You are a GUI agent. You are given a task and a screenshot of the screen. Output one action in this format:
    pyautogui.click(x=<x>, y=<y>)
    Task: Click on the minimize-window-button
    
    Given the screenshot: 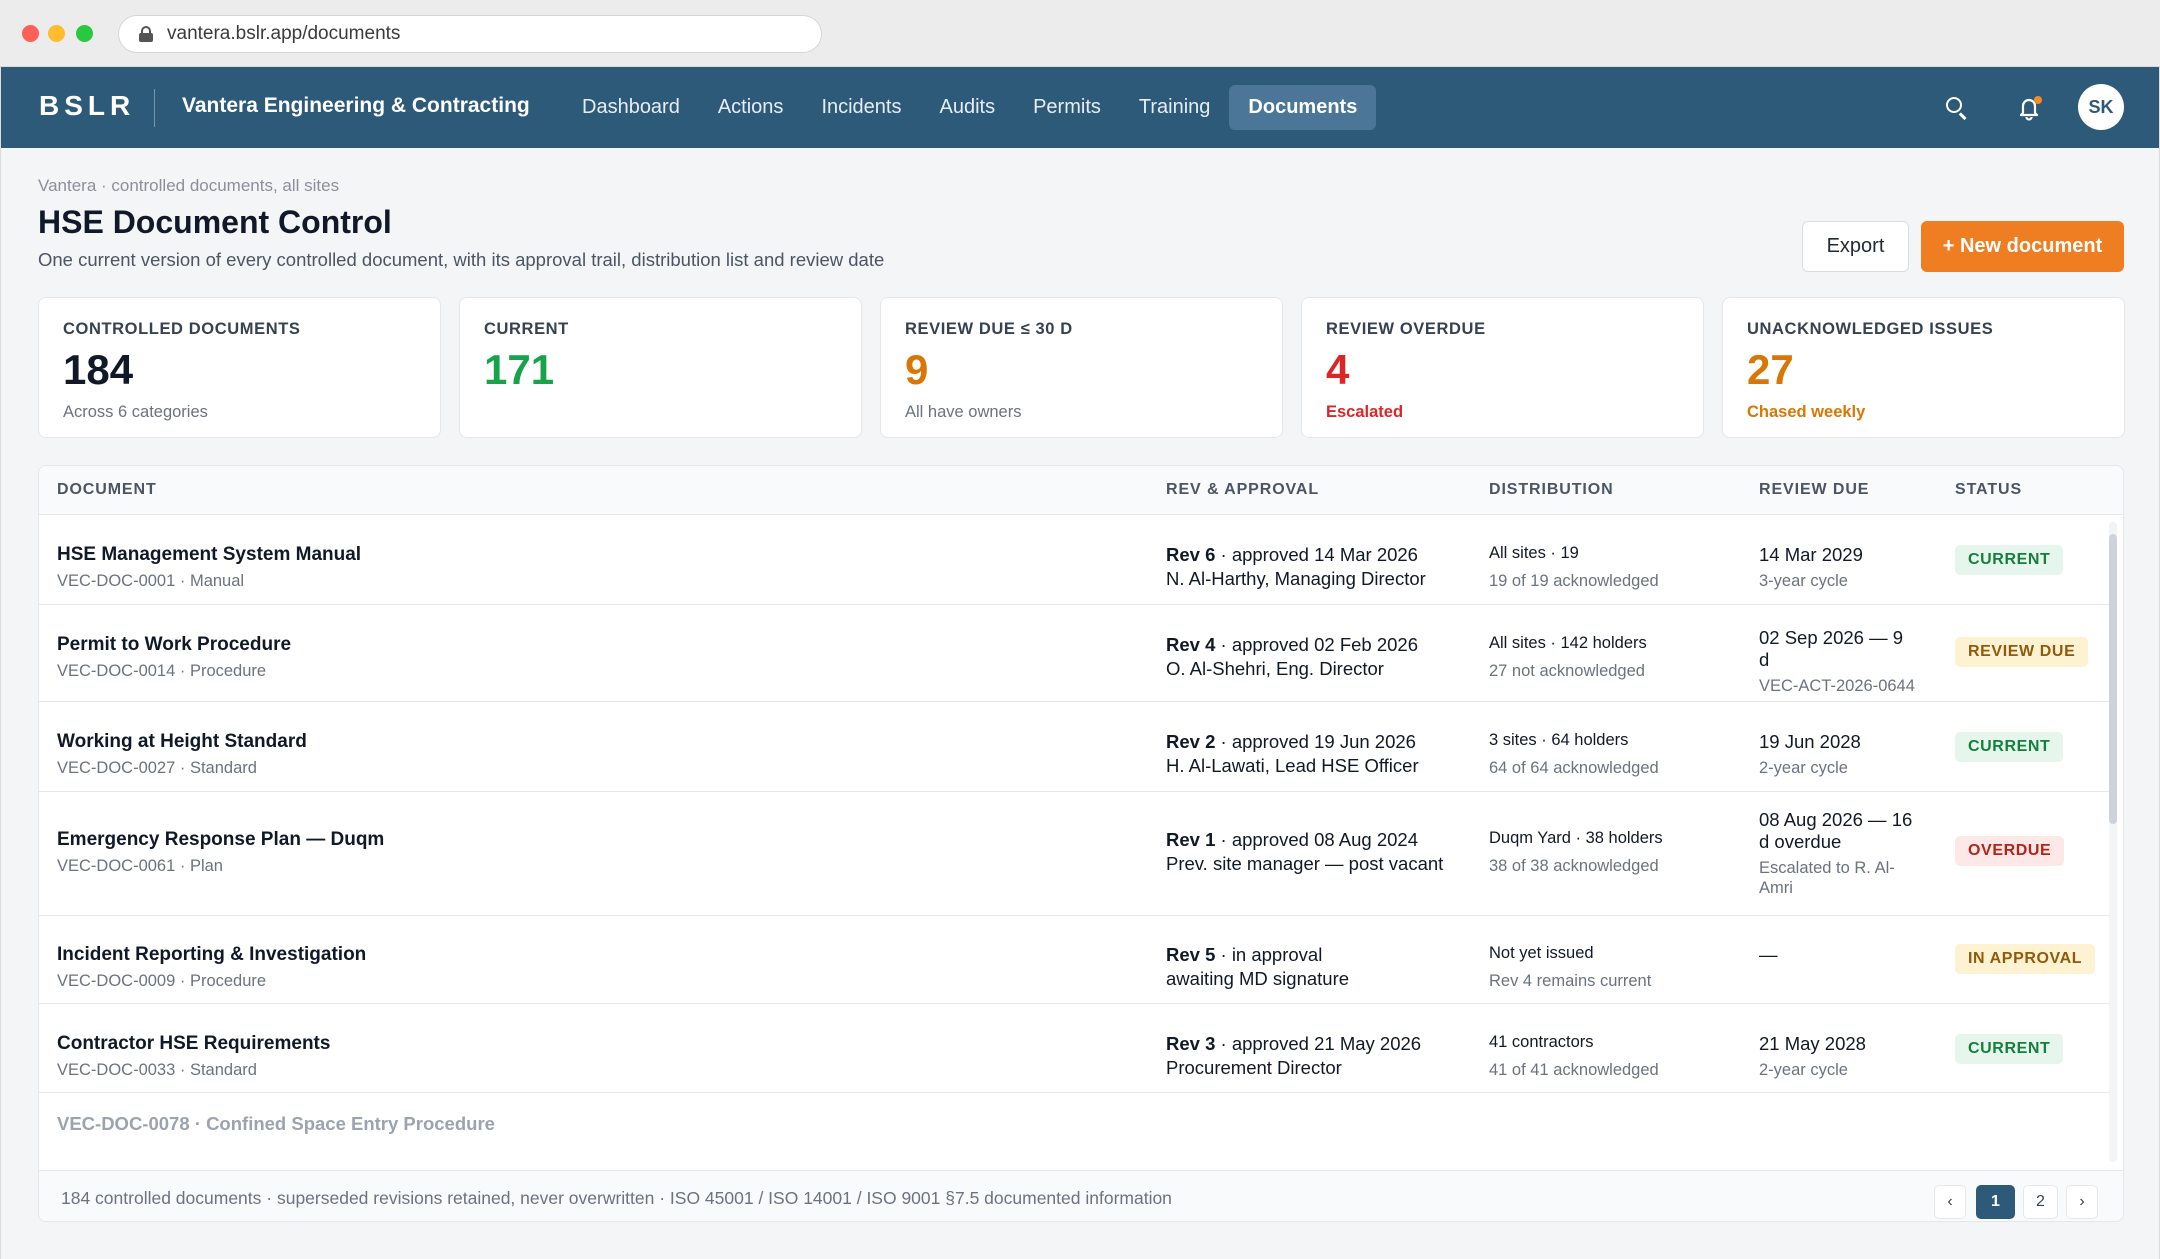 What is the action you would take?
    pyautogui.click(x=56, y=33)
    